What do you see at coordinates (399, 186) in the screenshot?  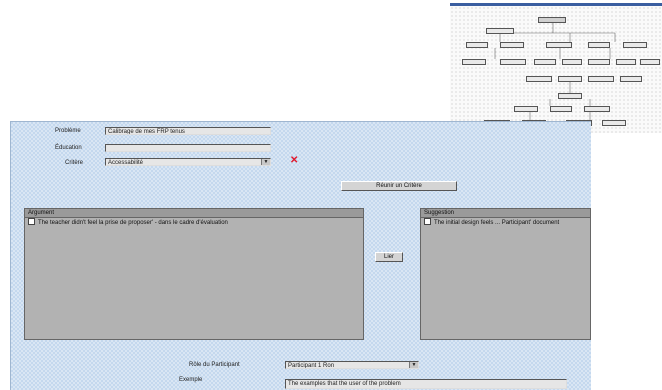 I see `add-criteria-button: Réunir un Critère` at bounding box center [399, 186].